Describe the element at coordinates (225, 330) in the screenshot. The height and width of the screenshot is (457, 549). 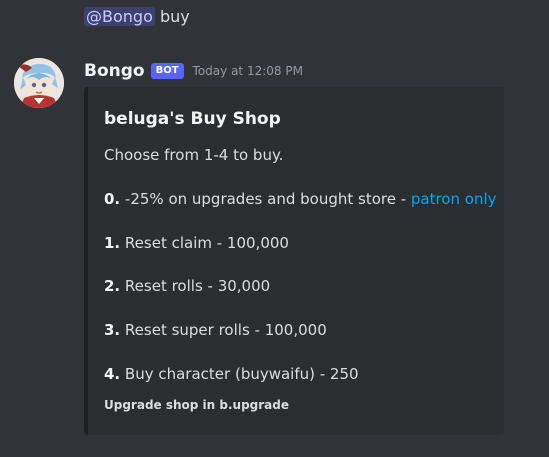
I see `option-text: Reset super rolls - 100,000` at that location.